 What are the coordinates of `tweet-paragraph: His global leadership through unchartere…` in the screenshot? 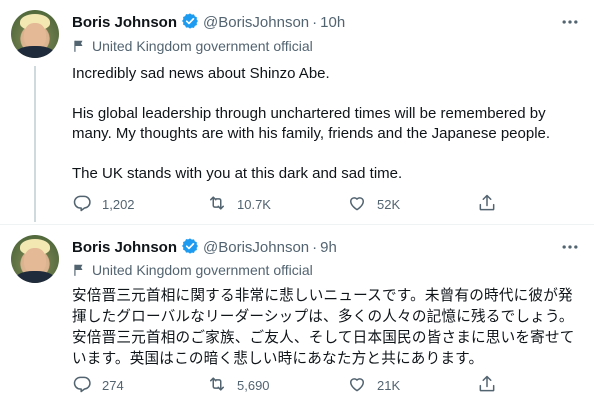 It's located at (311, 123).